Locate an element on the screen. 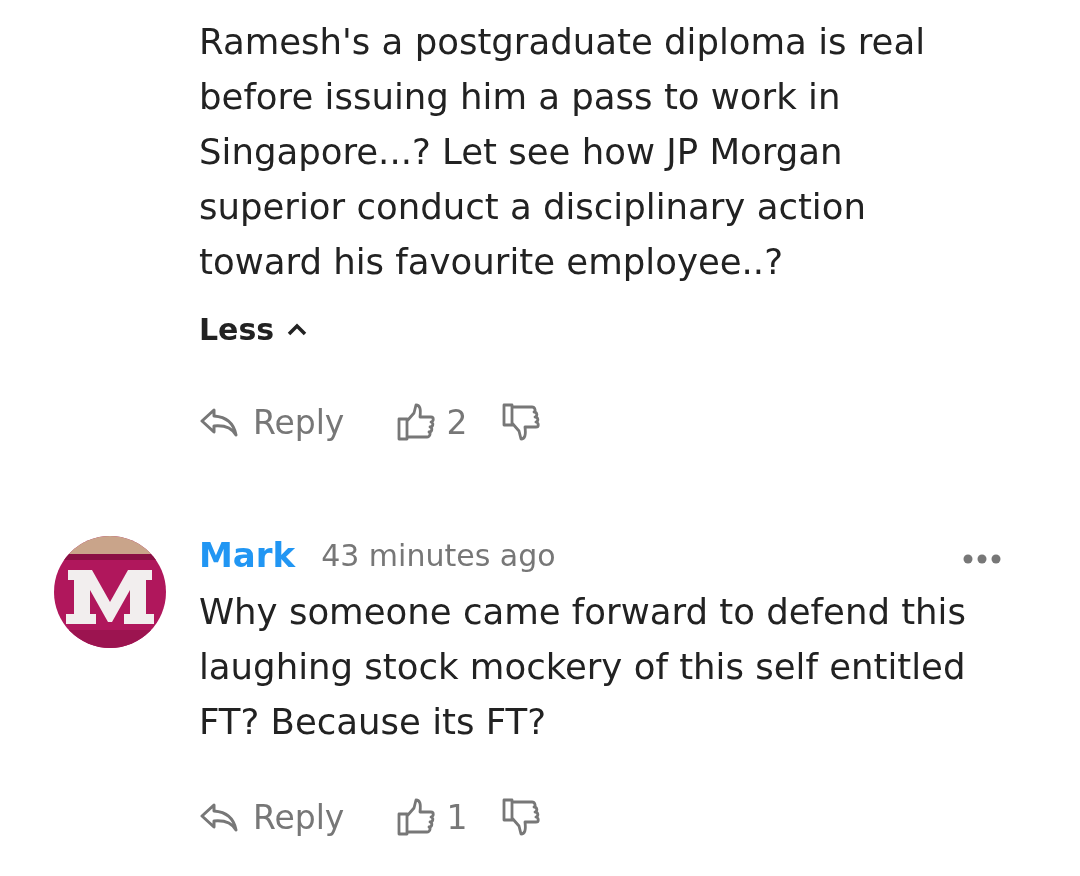 This screenshot has width=1080, height=876. author-name: Mark is located at coordinates (247, 555).